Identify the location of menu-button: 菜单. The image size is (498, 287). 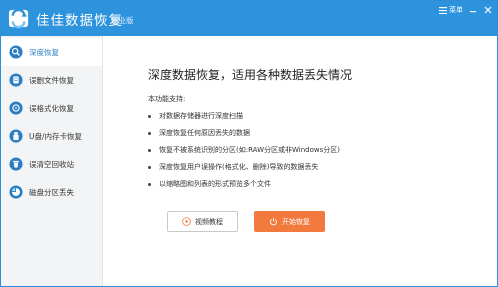
(451, 10).